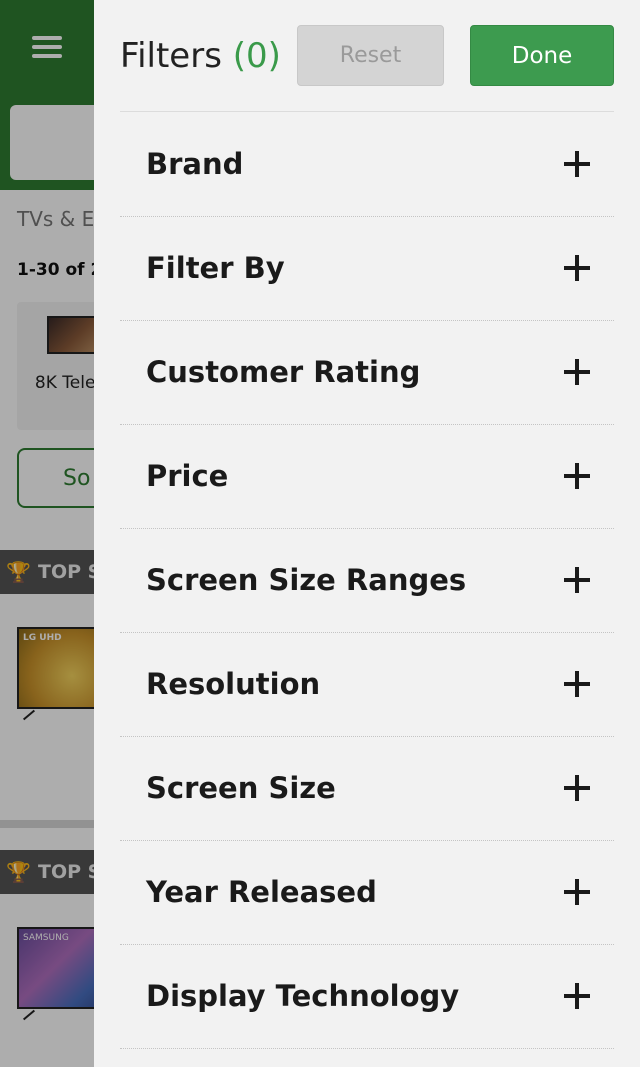 This screenshot has width=640, height=1067. What do you see at coordinates (367, 165) in the screenshot?
I see `filter-item-brand: Brand` at bounding box center [367, 165].